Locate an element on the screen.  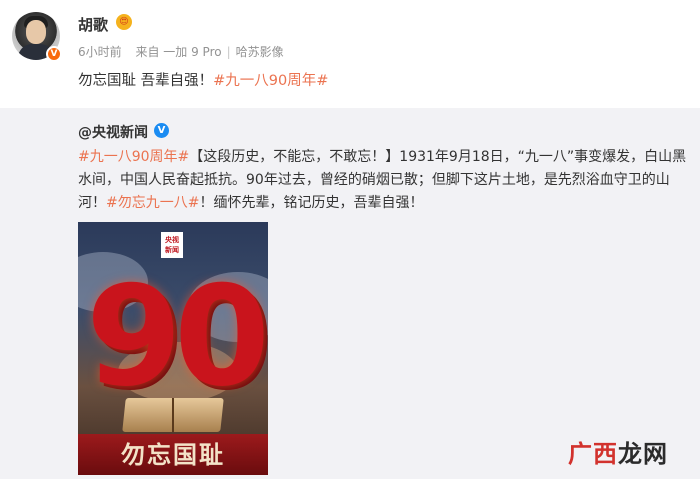
post-hashtag-link: #九一八90周年# is located at coordinates (270, 81).